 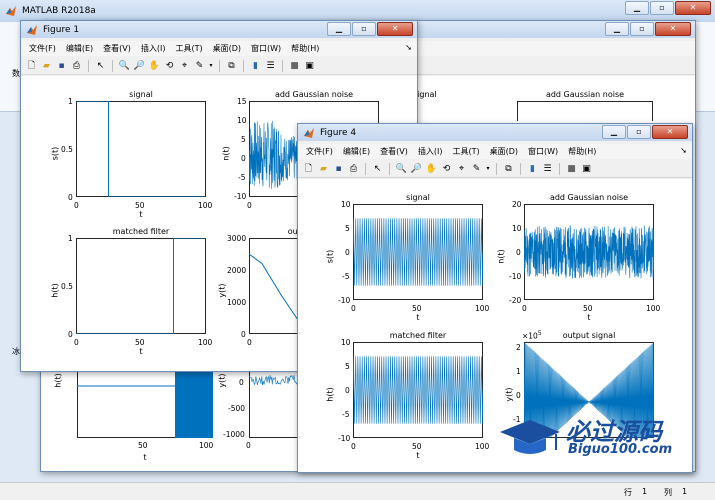 What do you see at coordinates (465, 151) in the screenshot?
I see `figure4-menu-tools: 工具(T)` at bounding box center [465, 151].